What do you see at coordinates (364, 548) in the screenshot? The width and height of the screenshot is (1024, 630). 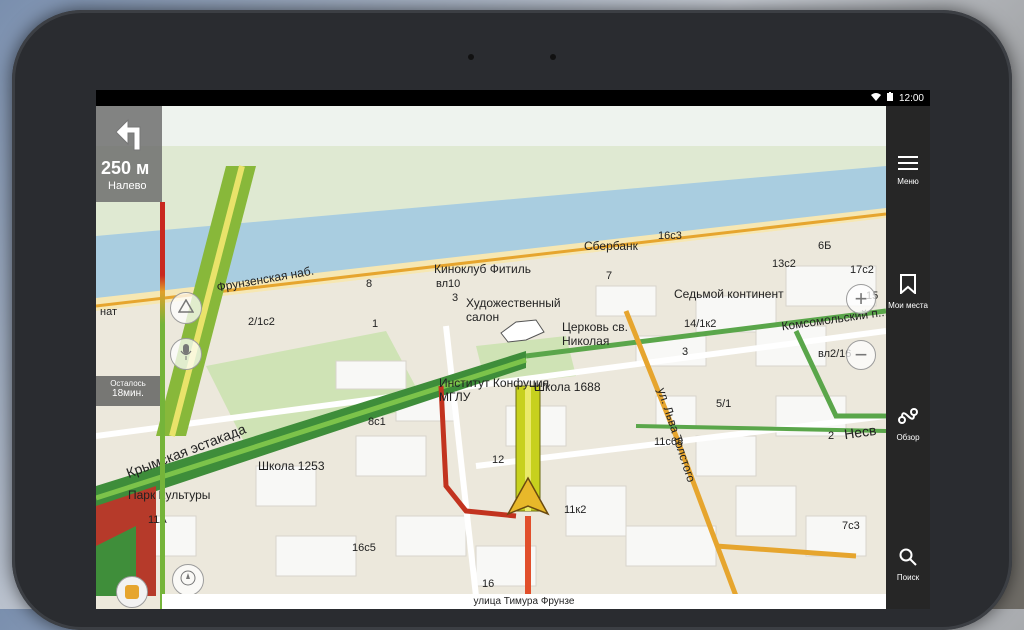 I see `house-16c5: 16с5` at bounding box center [364, 548].